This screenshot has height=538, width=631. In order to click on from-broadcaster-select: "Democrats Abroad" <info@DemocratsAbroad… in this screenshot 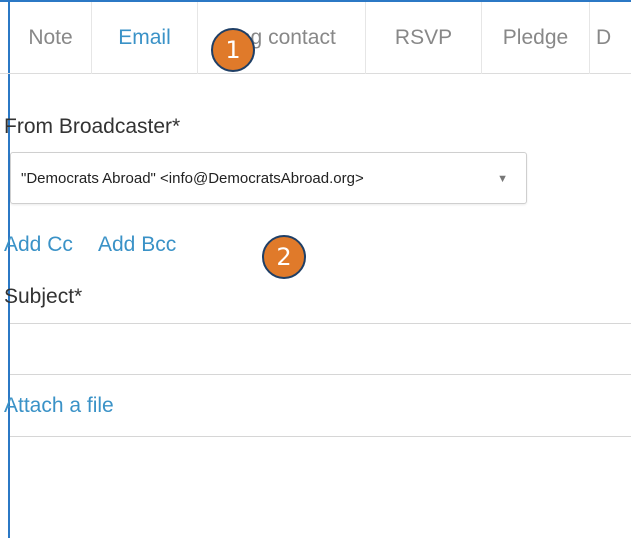, I will do `click(268, 178)`.